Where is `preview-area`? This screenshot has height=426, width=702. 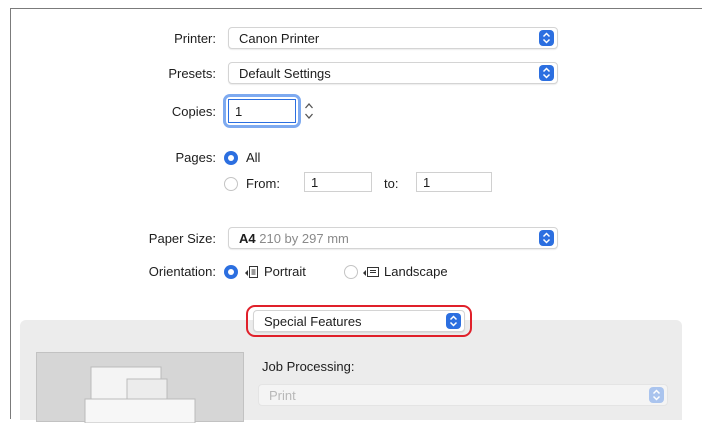 preview-area is located at coordinates (140, 388).